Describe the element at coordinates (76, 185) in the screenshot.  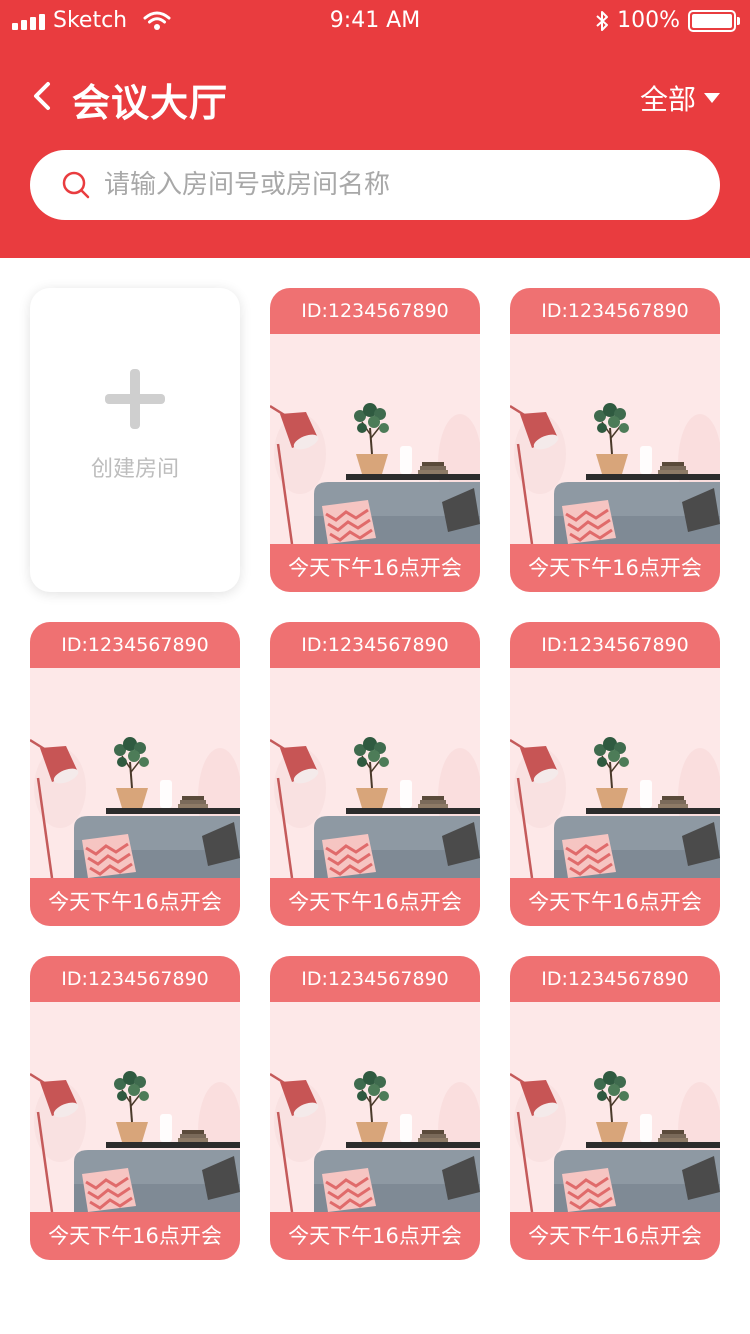
I see `search-icon` at that location.